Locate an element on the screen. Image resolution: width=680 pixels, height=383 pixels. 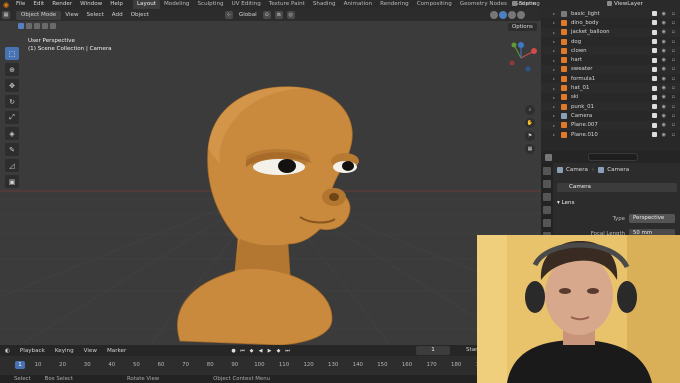
tab-texture-paint: Texture Paint is located at coordinates (287, 4).